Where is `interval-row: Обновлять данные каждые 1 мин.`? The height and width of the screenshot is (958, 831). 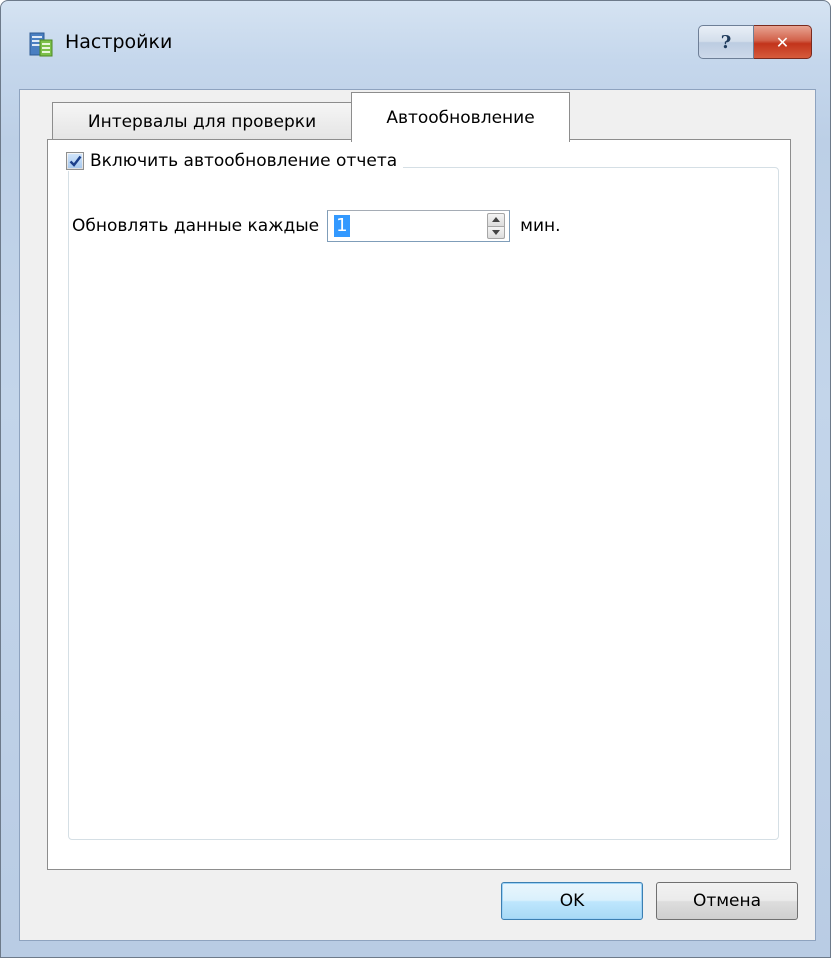
interval-row: Обновлять данные каждые 1 мин. is located at coordinates (315, 226).